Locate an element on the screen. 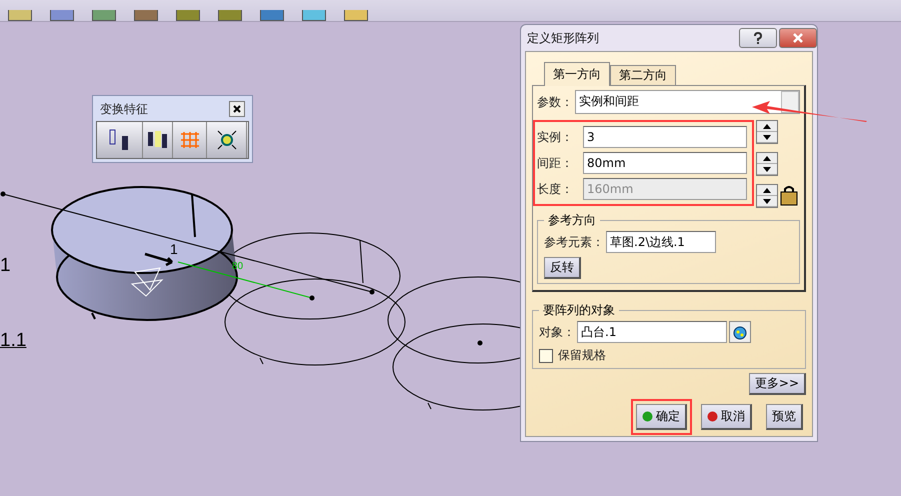 This screenshot has height=496, width=901. input-field: 草图.2\边线.1 is located at coordinates (661, 242).